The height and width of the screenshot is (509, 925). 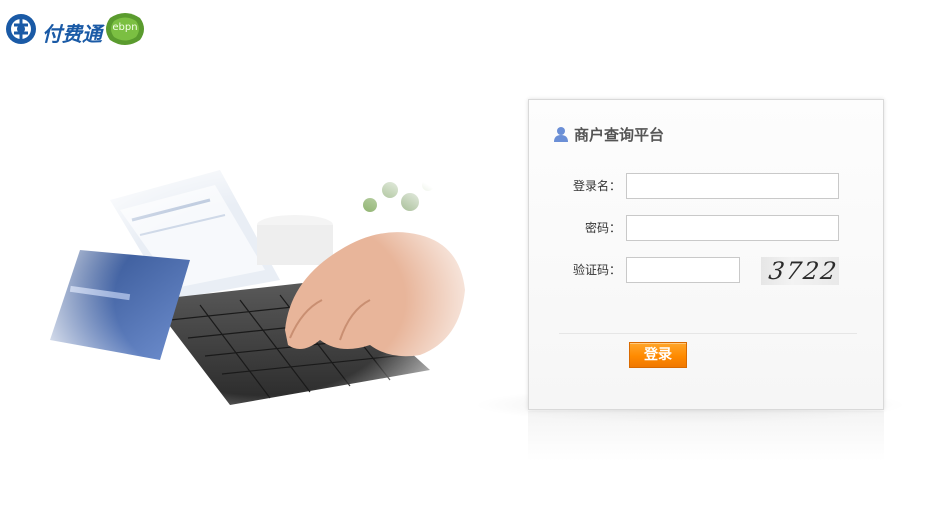 I want to click on header: 付费通 ebpn, so click(x=462, y=30).